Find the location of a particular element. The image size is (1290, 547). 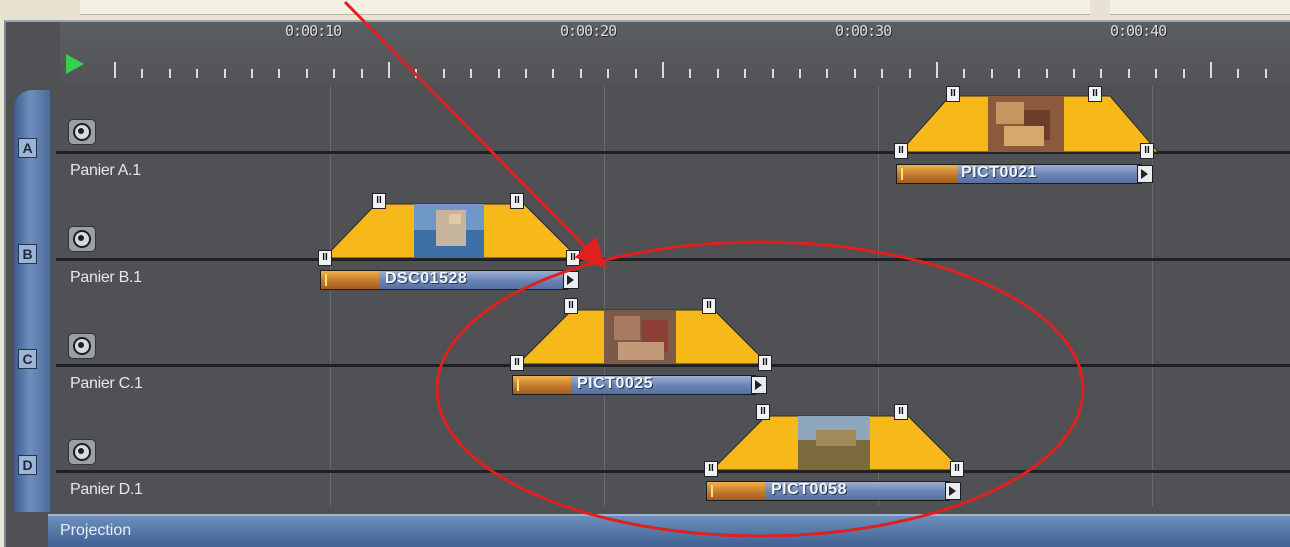

clip-name: DSC01528 is located at coordinates (426, 278).